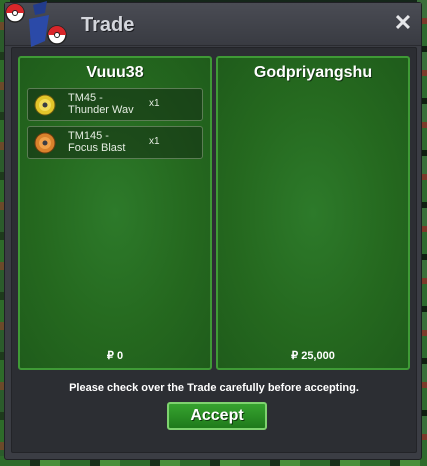 This screenshot has height=466, width=427. I want to click on window-title: Trade, so click(108, 25).